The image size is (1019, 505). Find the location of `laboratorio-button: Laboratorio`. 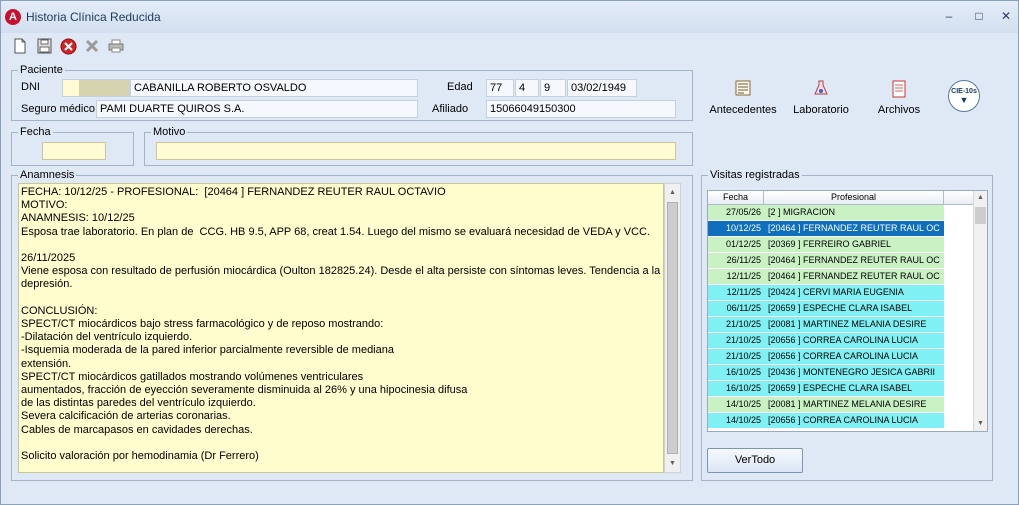

laboratorio-button: Laboratorio is located at coordinates (821, 100).